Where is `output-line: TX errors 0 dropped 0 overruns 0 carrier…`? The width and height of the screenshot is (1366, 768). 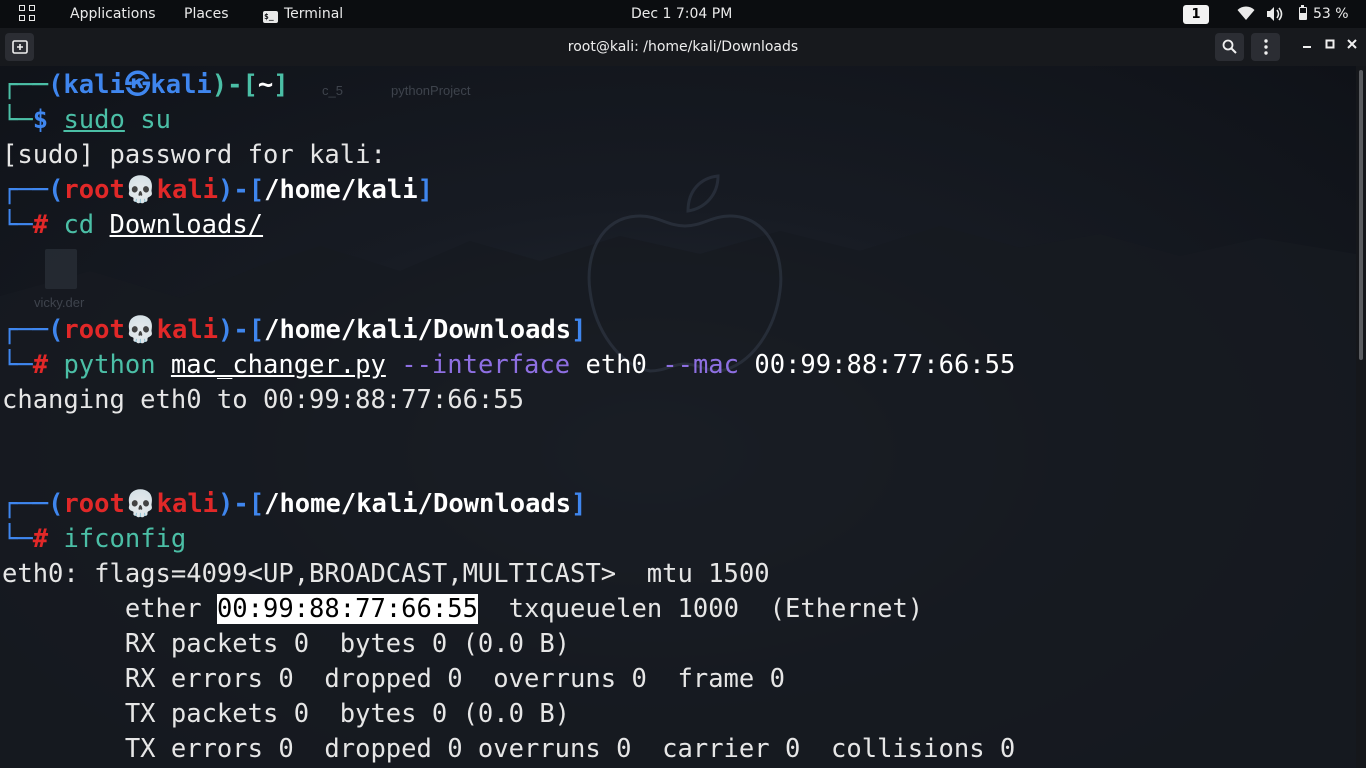 output-line: TX errors 0 dropped 0 overruns 0 carrier… is located at coordinates (509, 749).